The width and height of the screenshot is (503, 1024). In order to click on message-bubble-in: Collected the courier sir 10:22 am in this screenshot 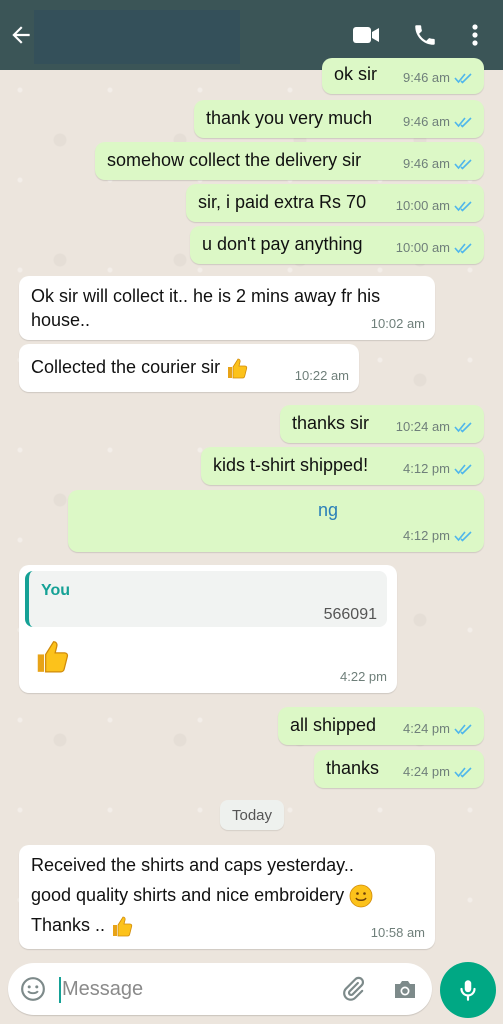, I will do `click(189, 368)`.